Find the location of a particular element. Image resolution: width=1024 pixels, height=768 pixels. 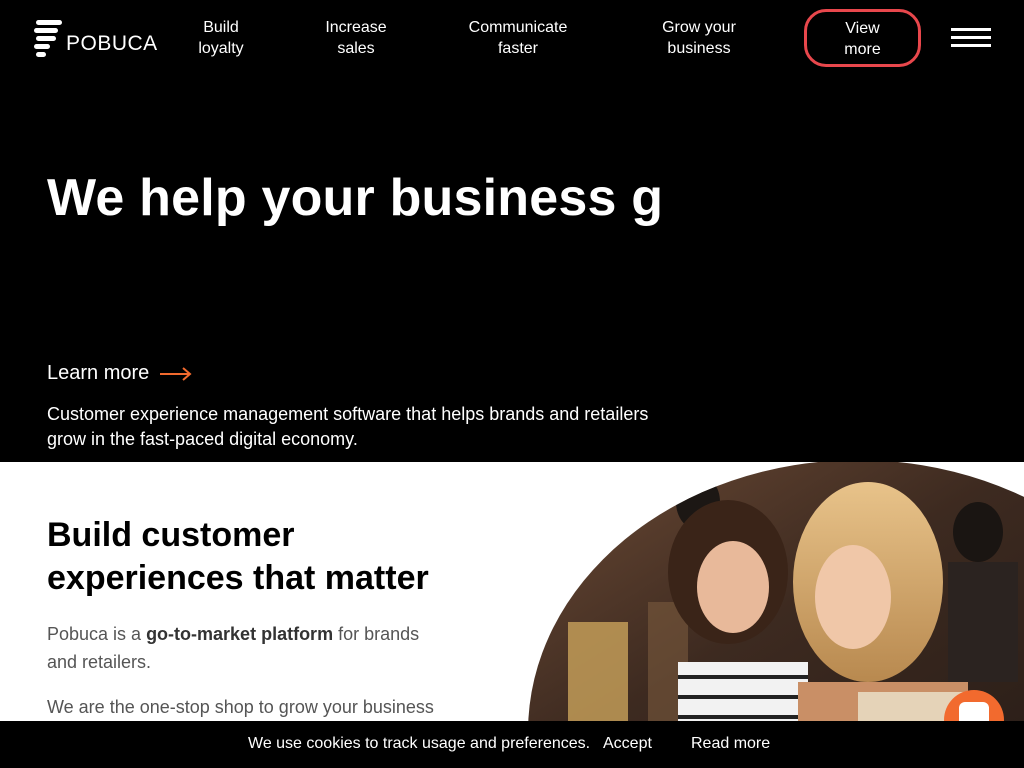

nav-label-line: loyalty is located at coordinates (221, 48).